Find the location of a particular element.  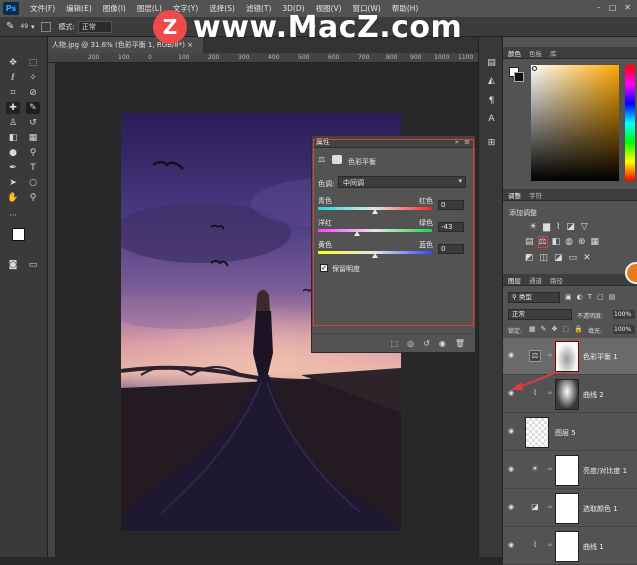

adjust-filter-icon: ◐ is located at coordinates (580, 297).